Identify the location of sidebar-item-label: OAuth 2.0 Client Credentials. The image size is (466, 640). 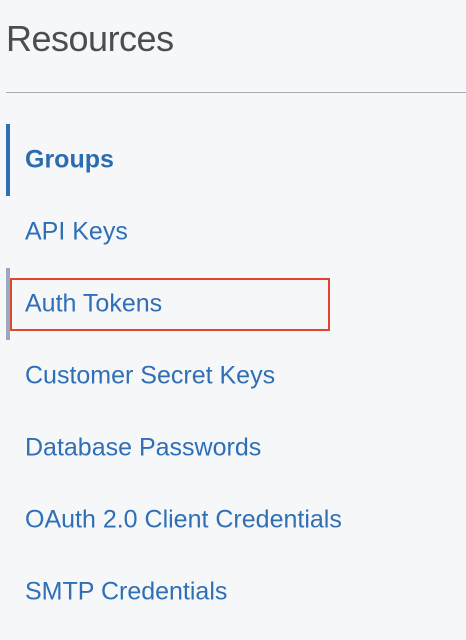
(183, 520).